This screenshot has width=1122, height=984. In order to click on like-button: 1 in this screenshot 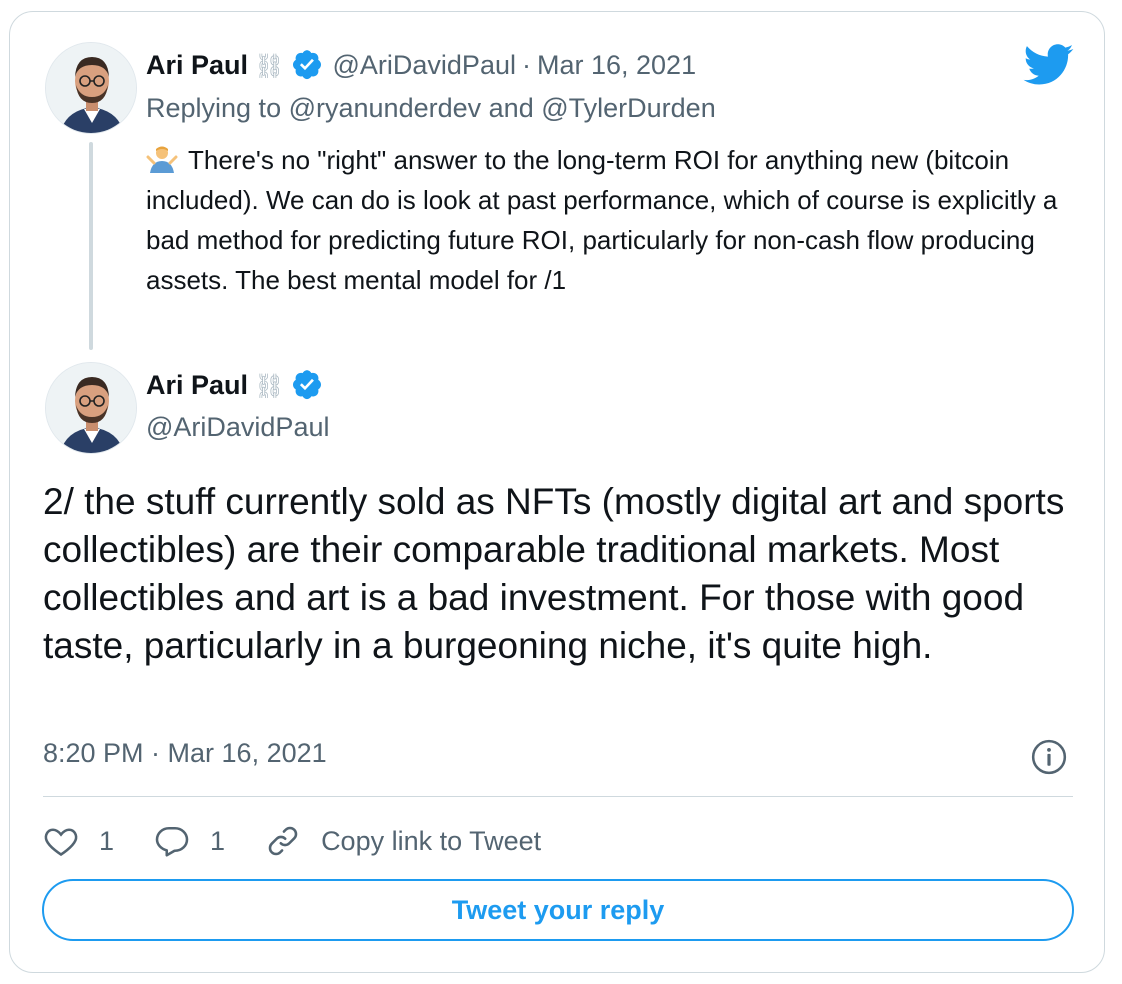, I will do `click(78, 841)`.